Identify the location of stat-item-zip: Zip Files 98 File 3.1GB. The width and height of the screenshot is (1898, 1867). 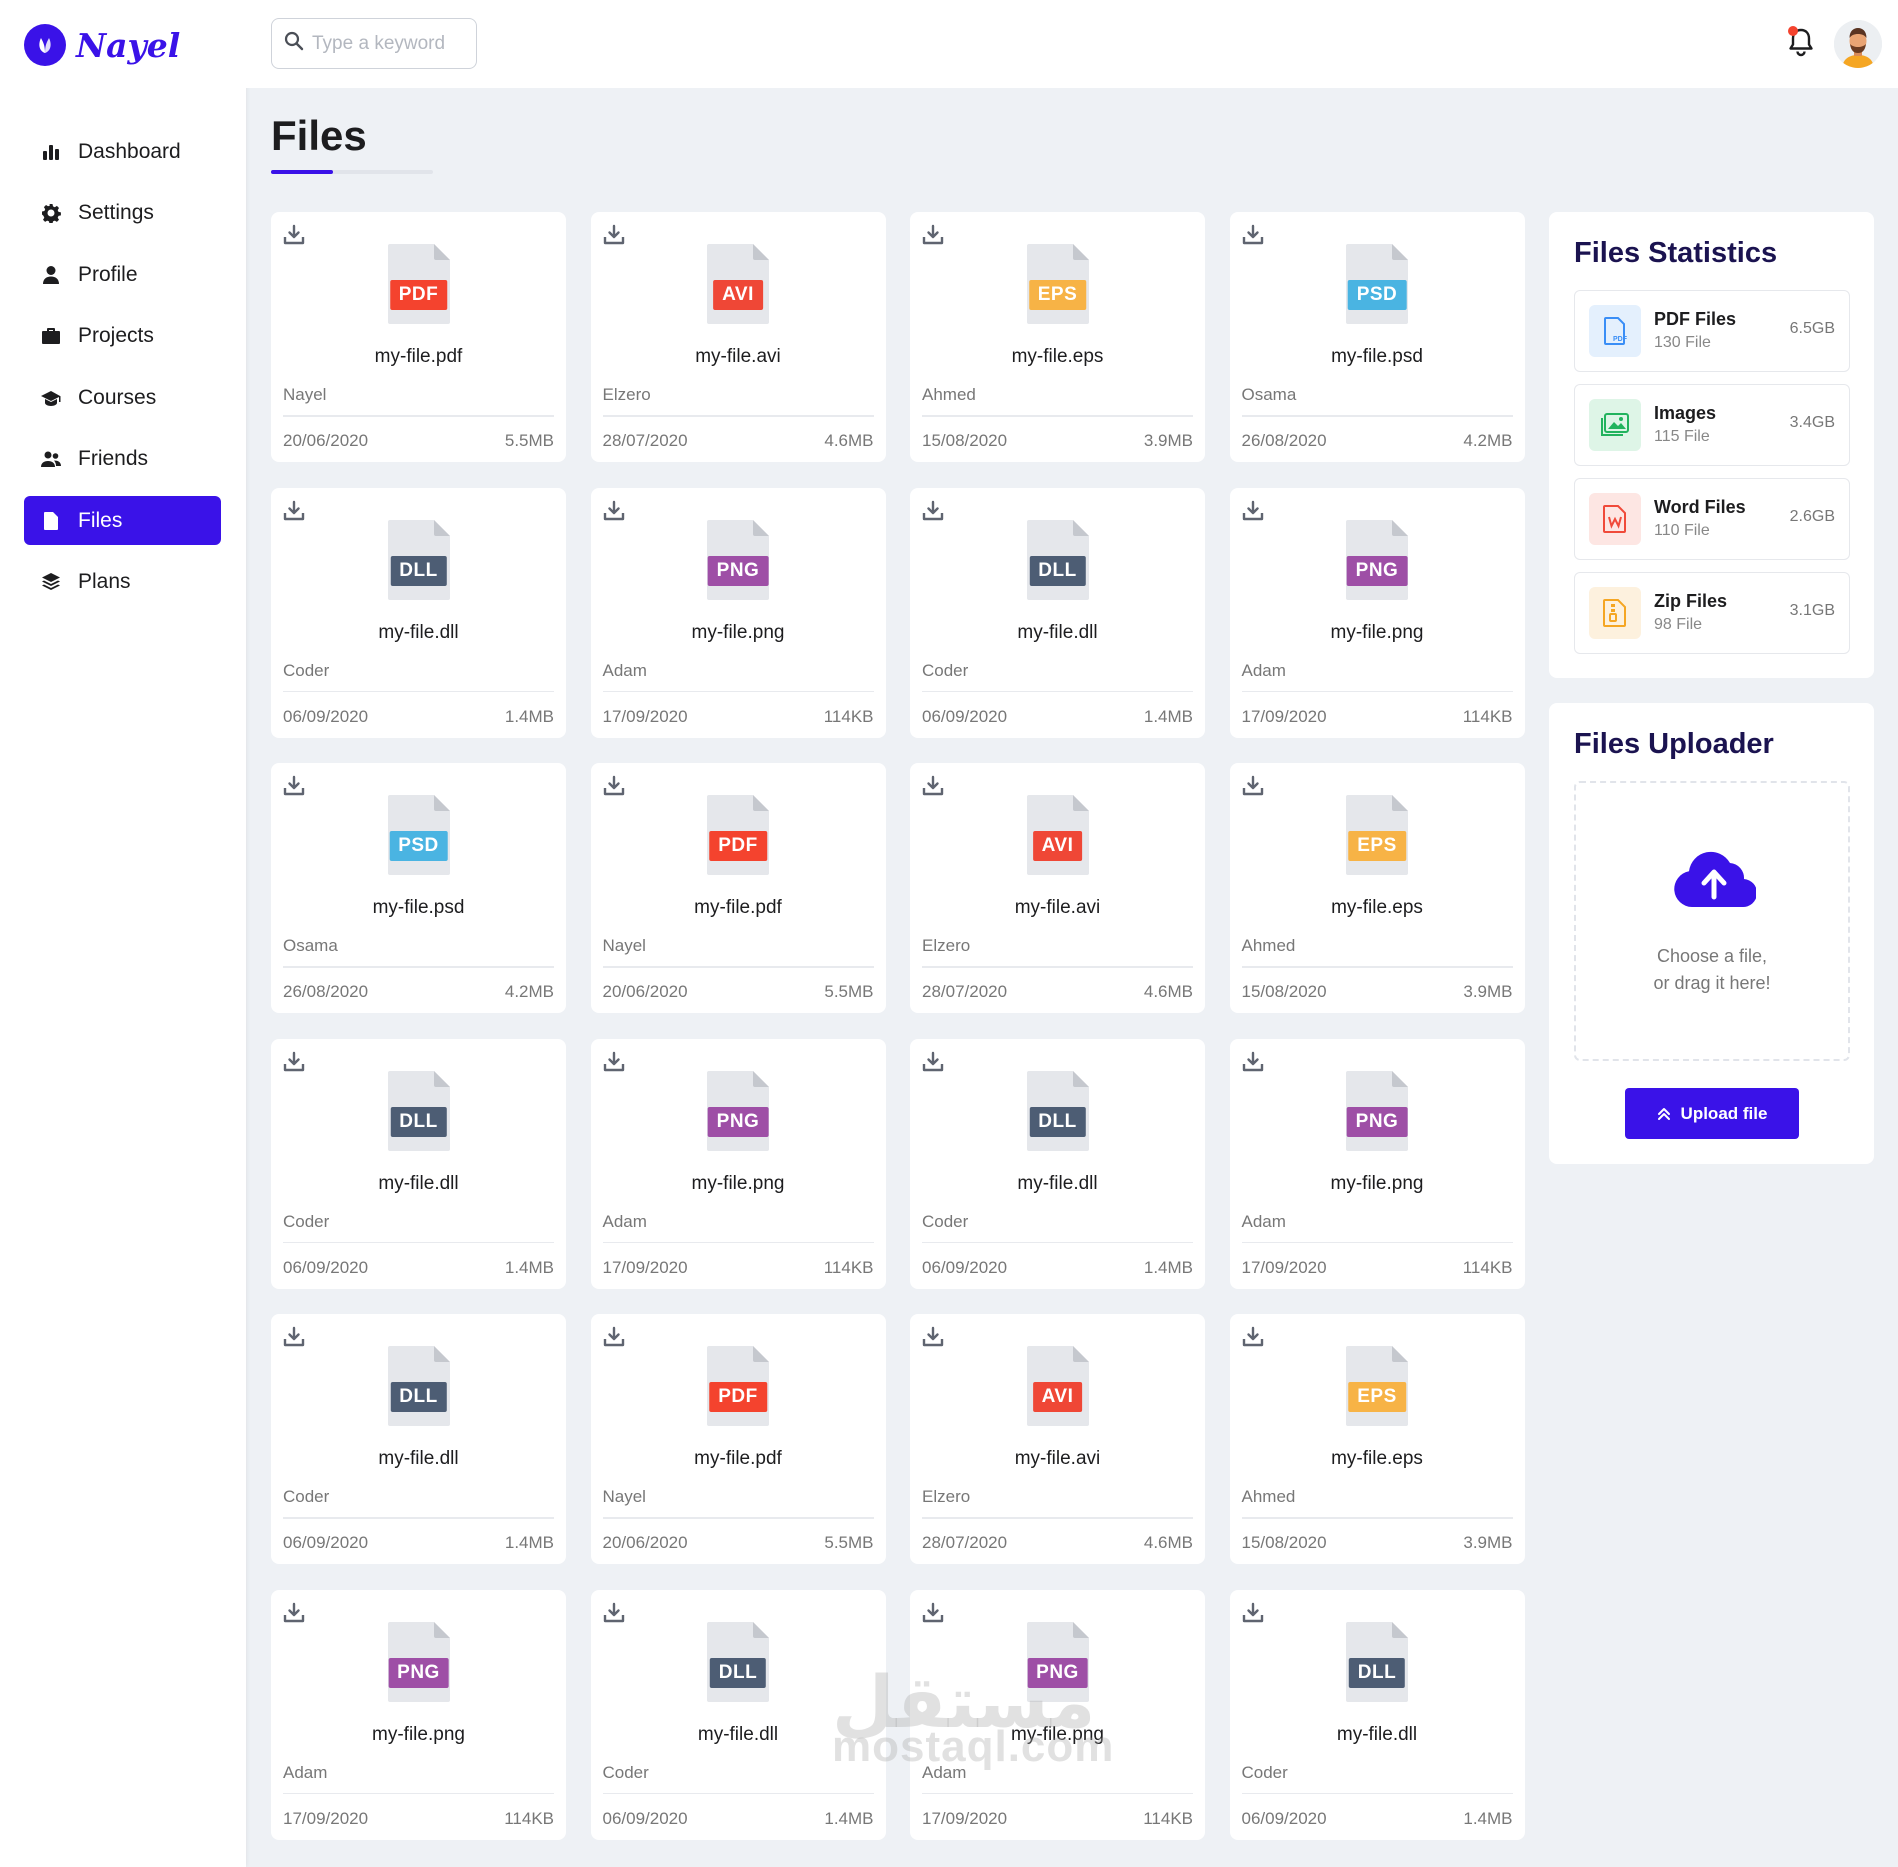
(1712, 613).